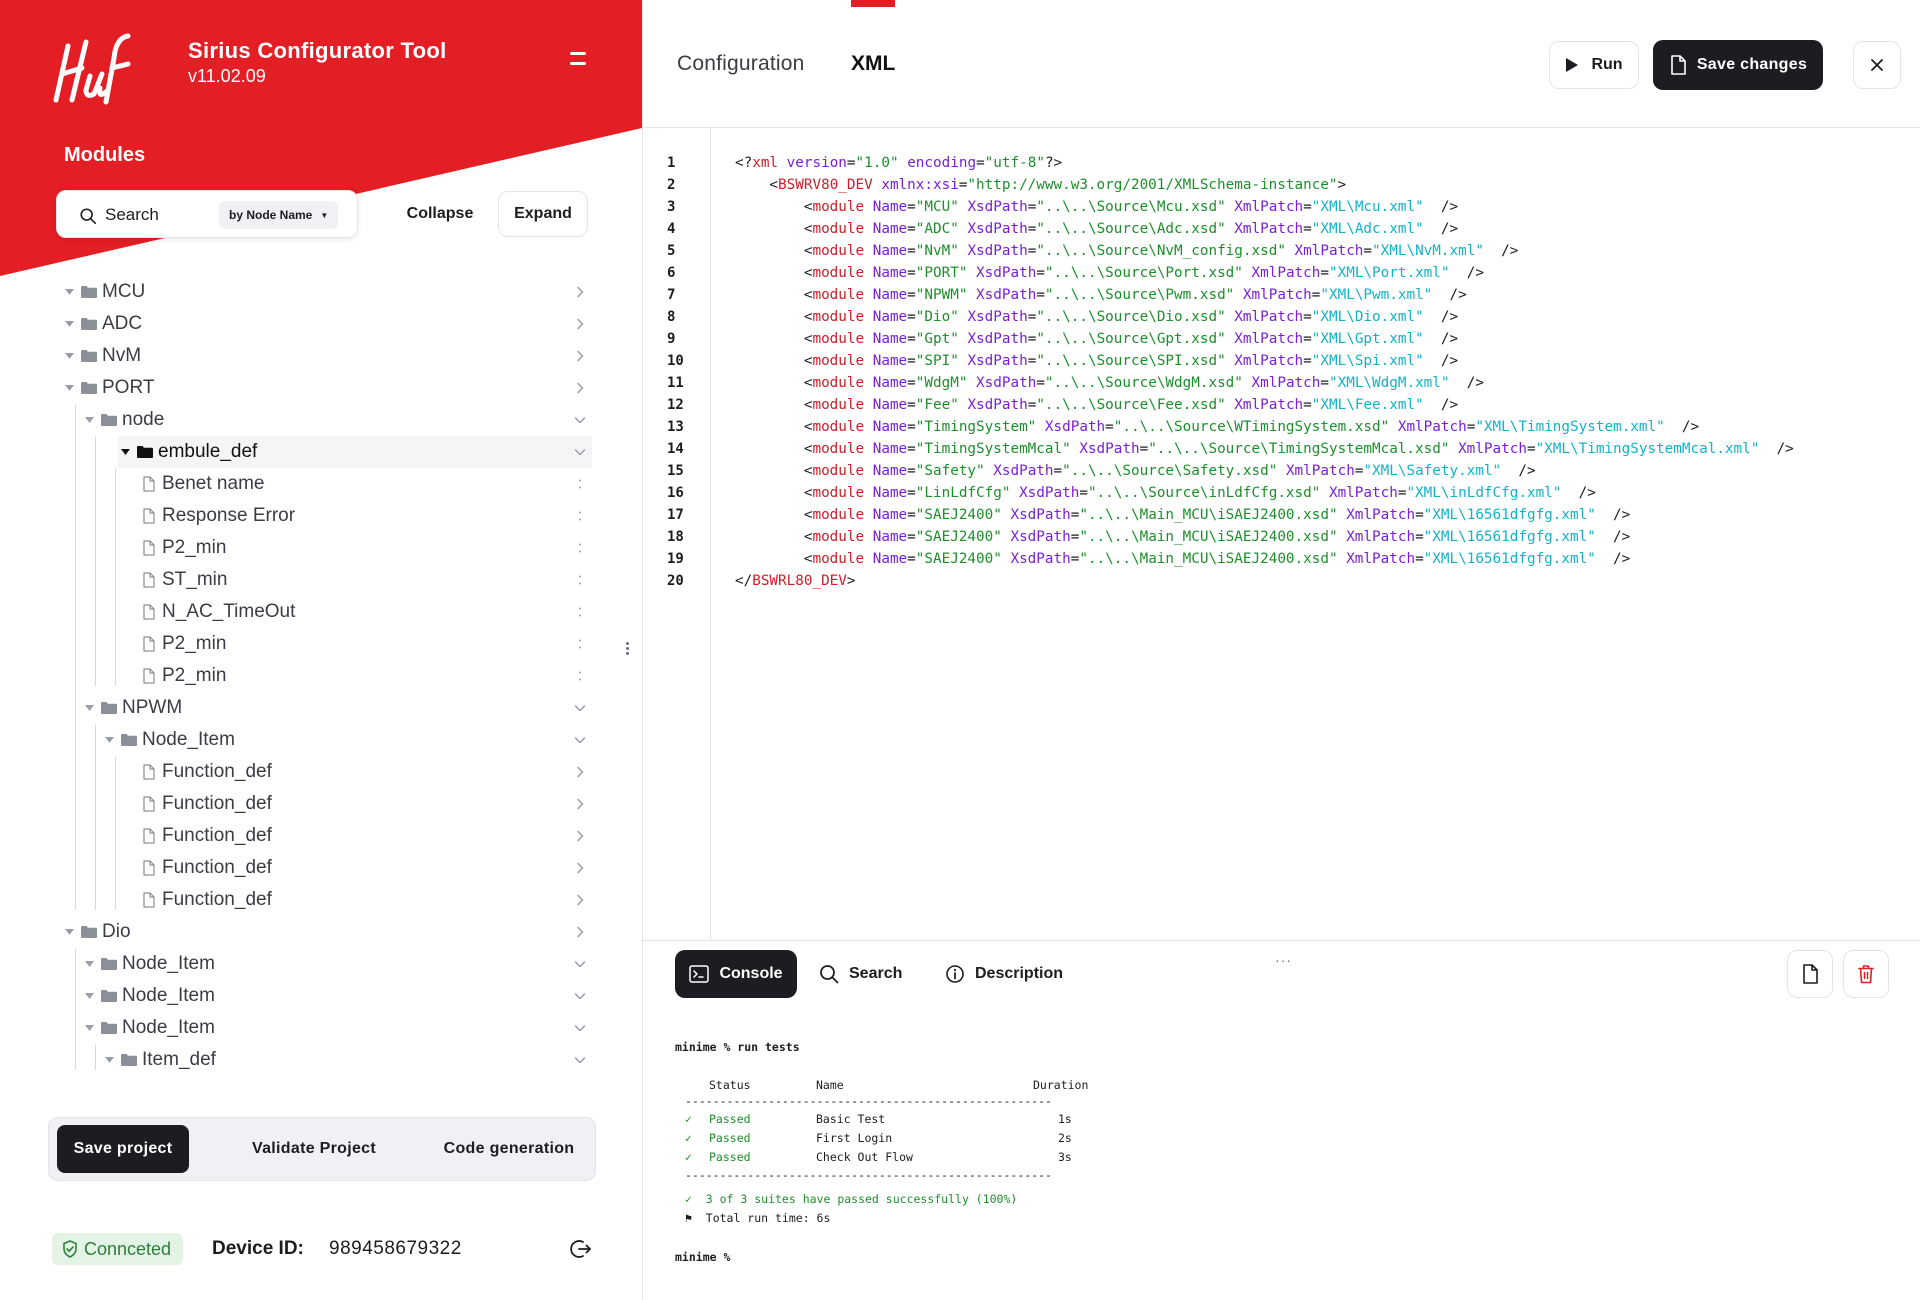  Describe the element at coordinates (327, 612) in the screenshot. I see `tree-item: N_AC_TimeOut` at that location.